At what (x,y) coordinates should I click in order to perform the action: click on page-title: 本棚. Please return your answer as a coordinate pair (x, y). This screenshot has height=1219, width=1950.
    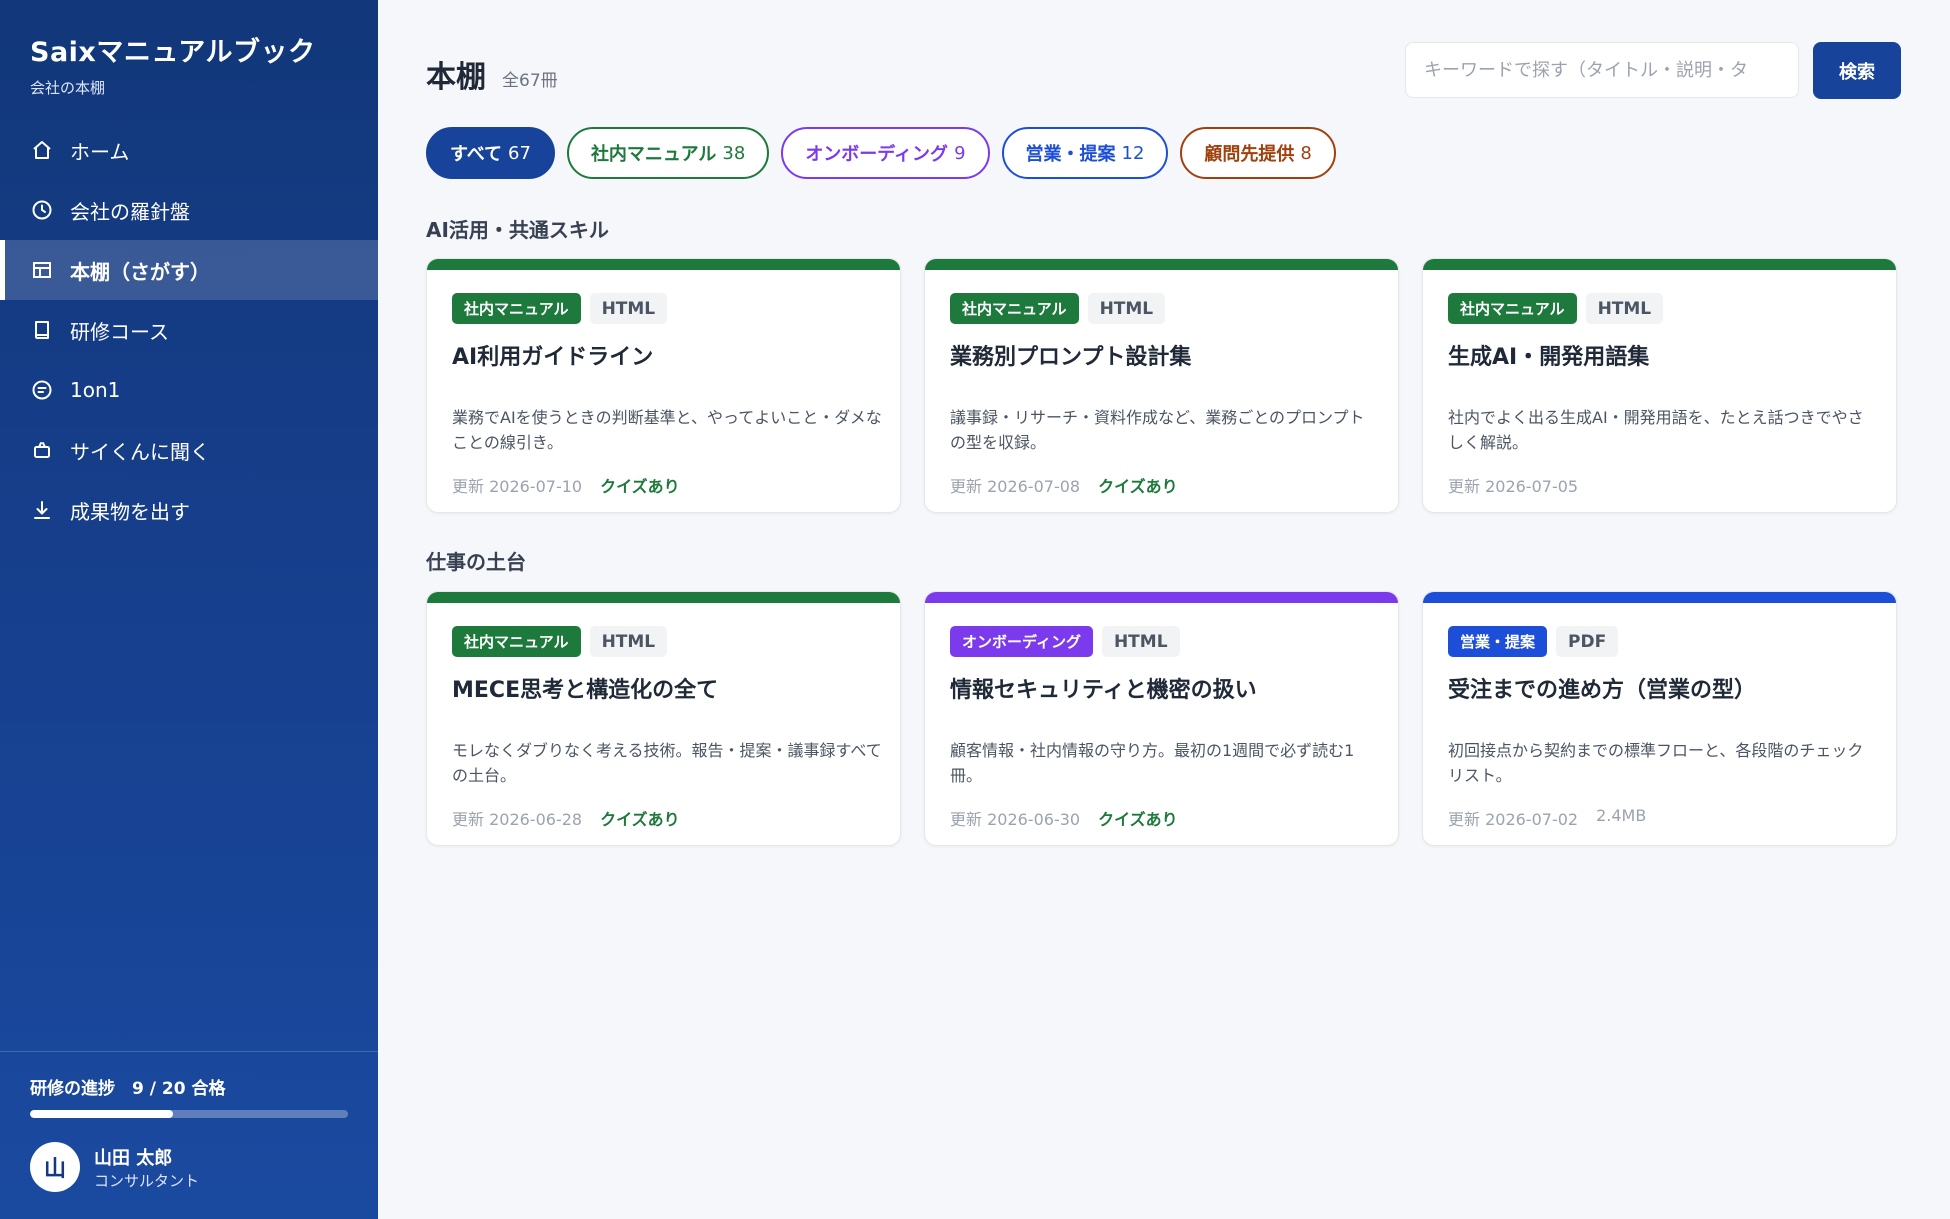
    Looking at the image, I should click on (456, 77).